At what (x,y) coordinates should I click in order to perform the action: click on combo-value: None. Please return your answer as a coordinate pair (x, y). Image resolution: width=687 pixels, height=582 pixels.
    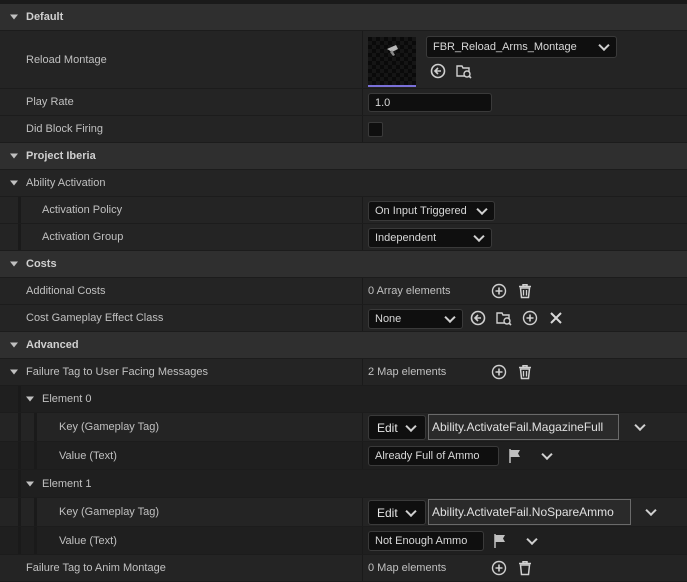
    Looking at the image, I should click on (388, 319).